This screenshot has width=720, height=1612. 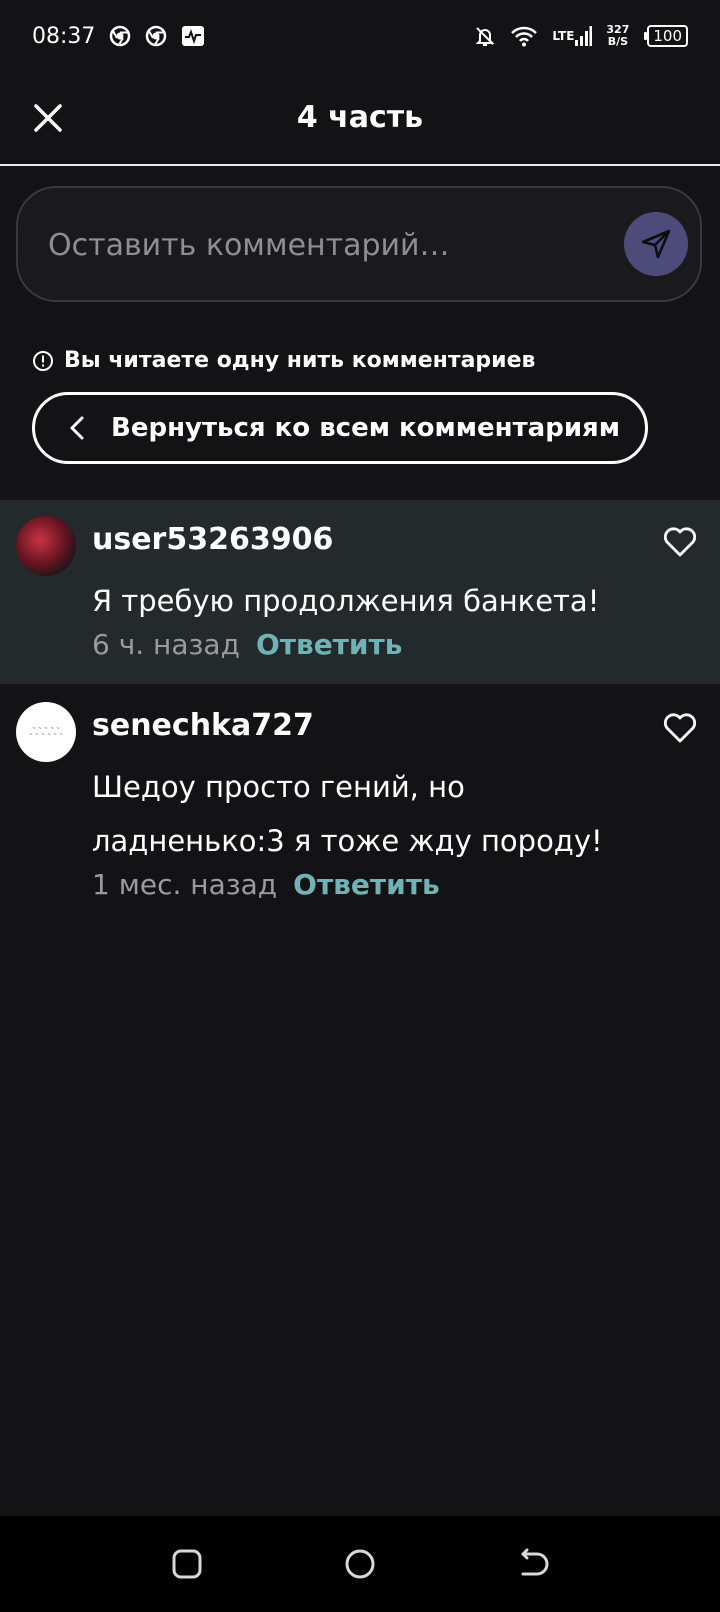 I want to click on back-to-all-comments-button: Вернуться ко всем комментариям, so click(x=340, y=428).